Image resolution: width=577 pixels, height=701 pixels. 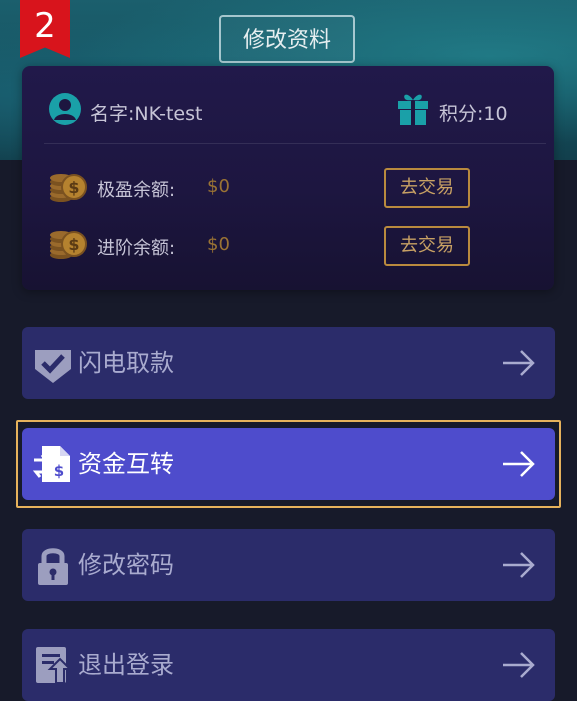 I want to click on edit-profile-button: 修改资料, so click(x=287, y=39).